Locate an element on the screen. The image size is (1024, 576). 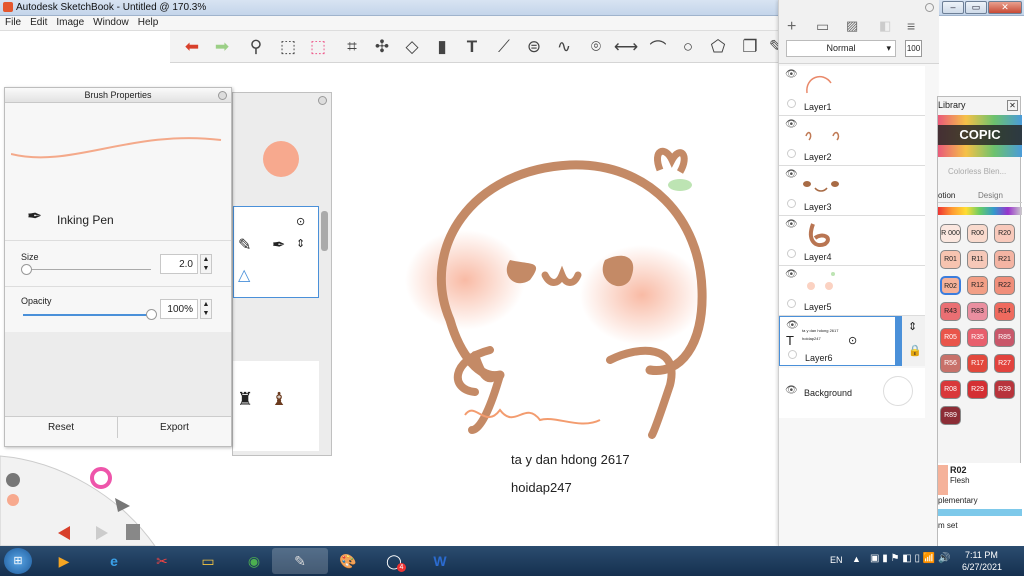
media-player-icon: ▶ is located at coordinates (64, 561).